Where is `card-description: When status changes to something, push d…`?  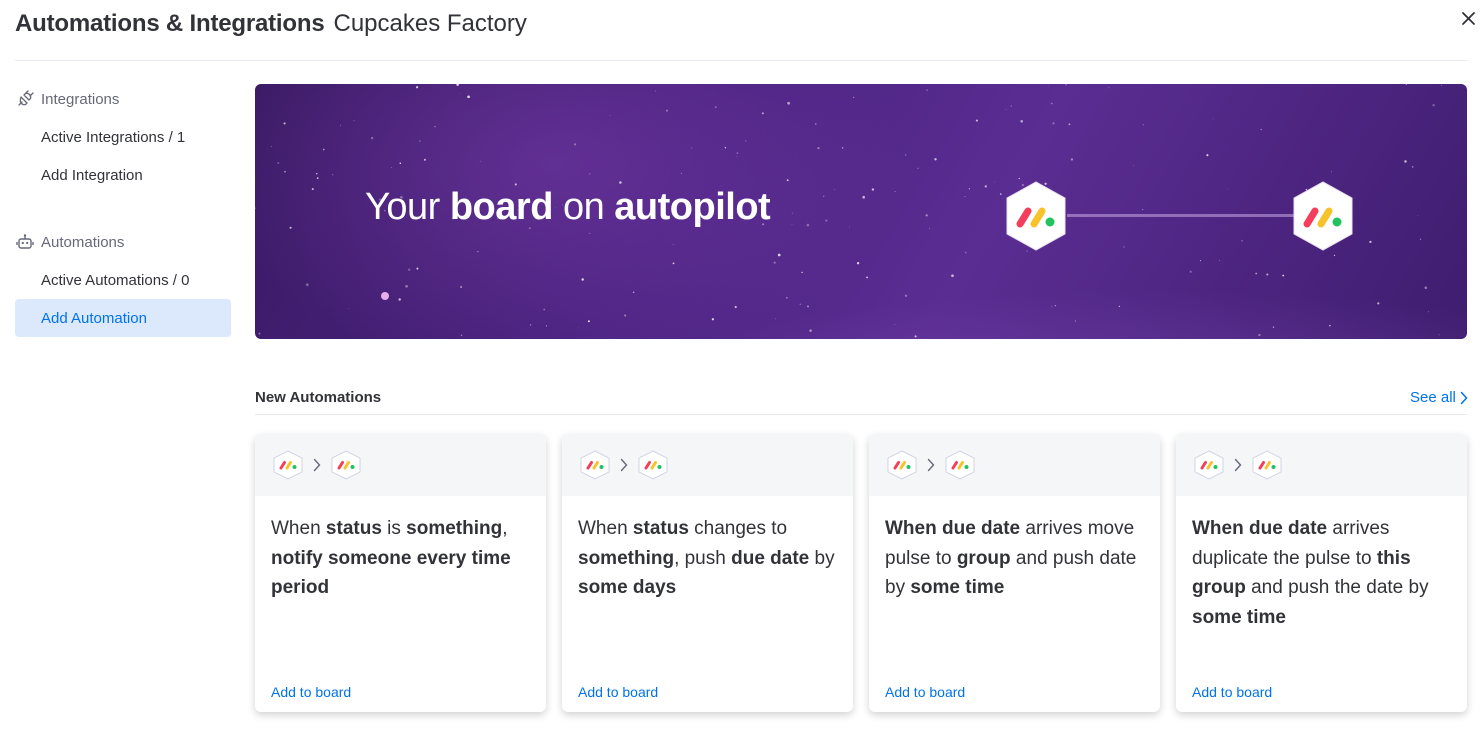
card-description: When status changes to something, push d… is located at coordinates (706, 558).